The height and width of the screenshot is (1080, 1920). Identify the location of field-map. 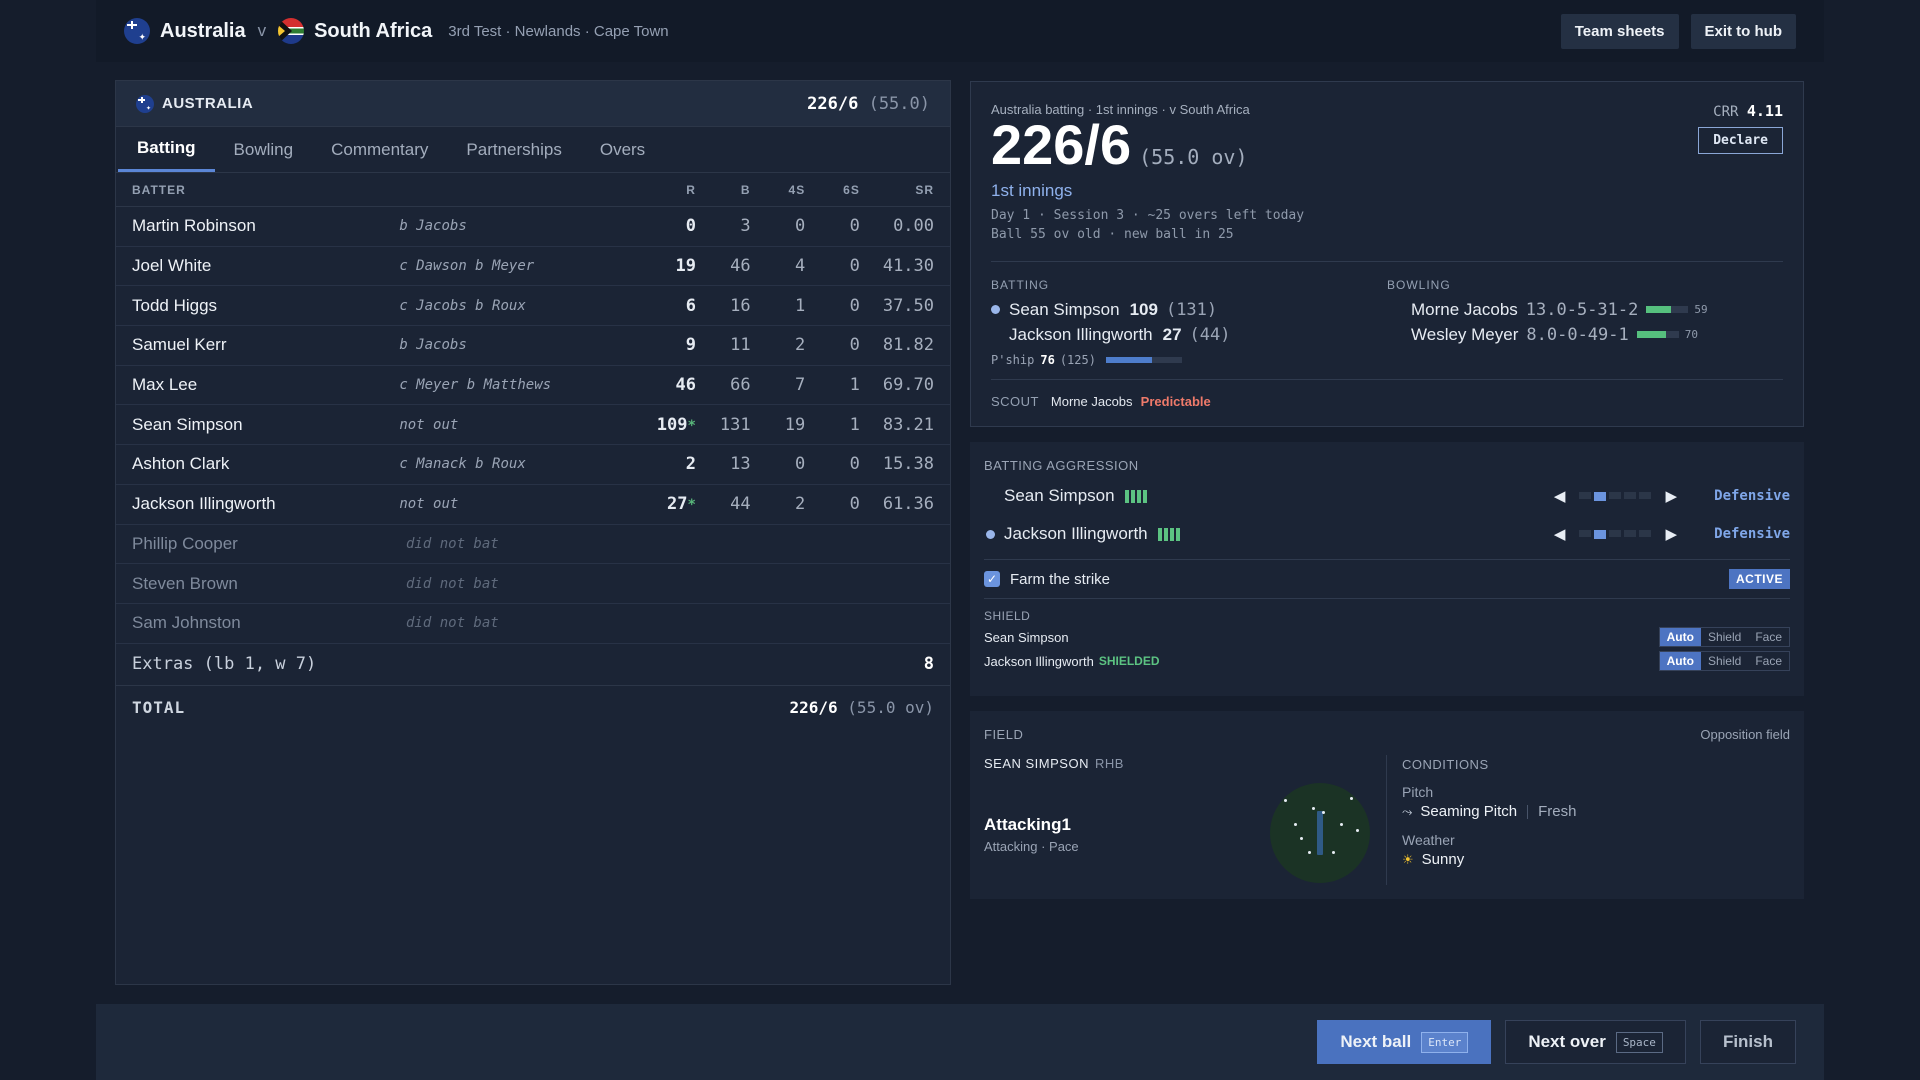
(1320, 833).